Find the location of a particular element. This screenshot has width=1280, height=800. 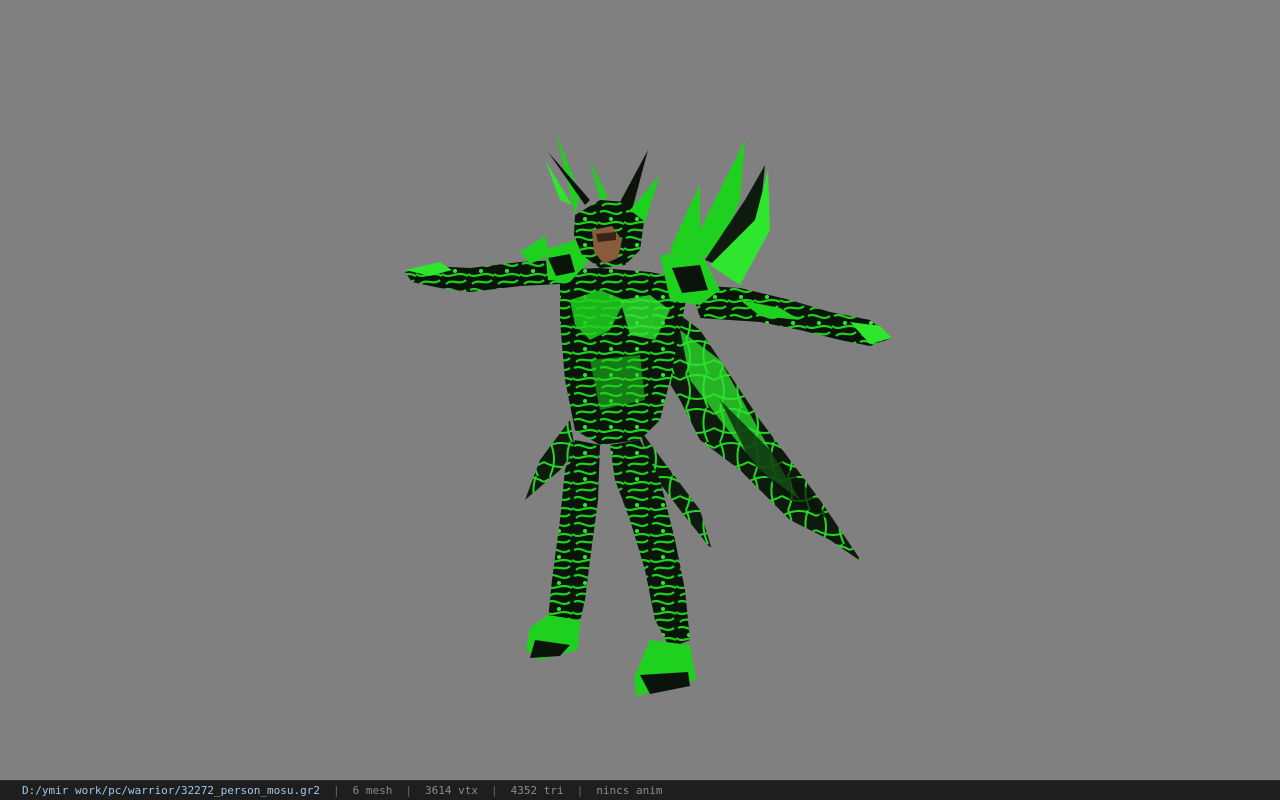

animation-status: nincs anim is located at coordinates (629, 790).